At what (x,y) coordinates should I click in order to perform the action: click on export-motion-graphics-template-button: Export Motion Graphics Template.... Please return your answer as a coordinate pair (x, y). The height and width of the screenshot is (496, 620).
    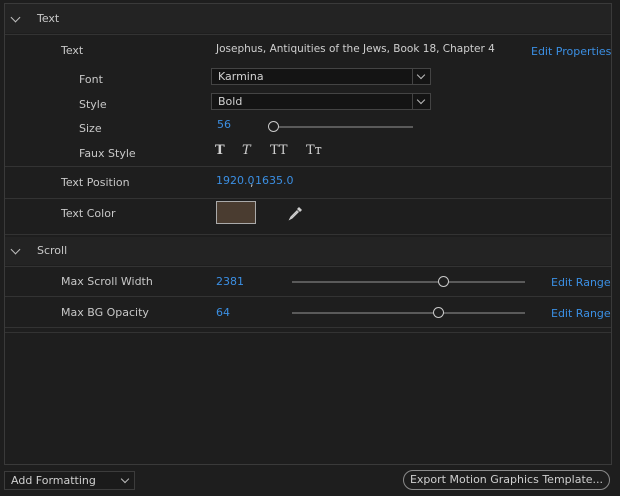
    Looking at the image, I should click on (506, 480).